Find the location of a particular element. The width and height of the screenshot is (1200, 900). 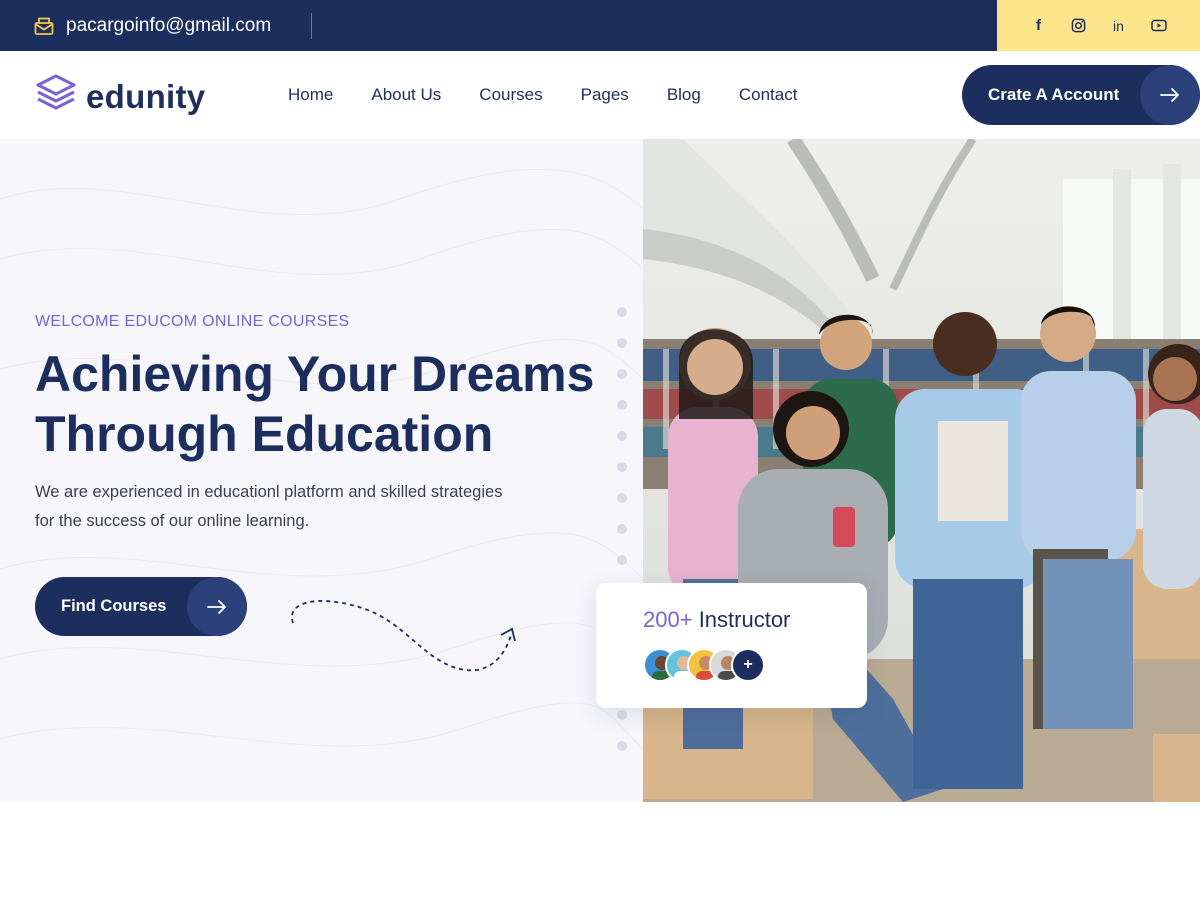

topbar-divider is located at coordinates (311, 26).